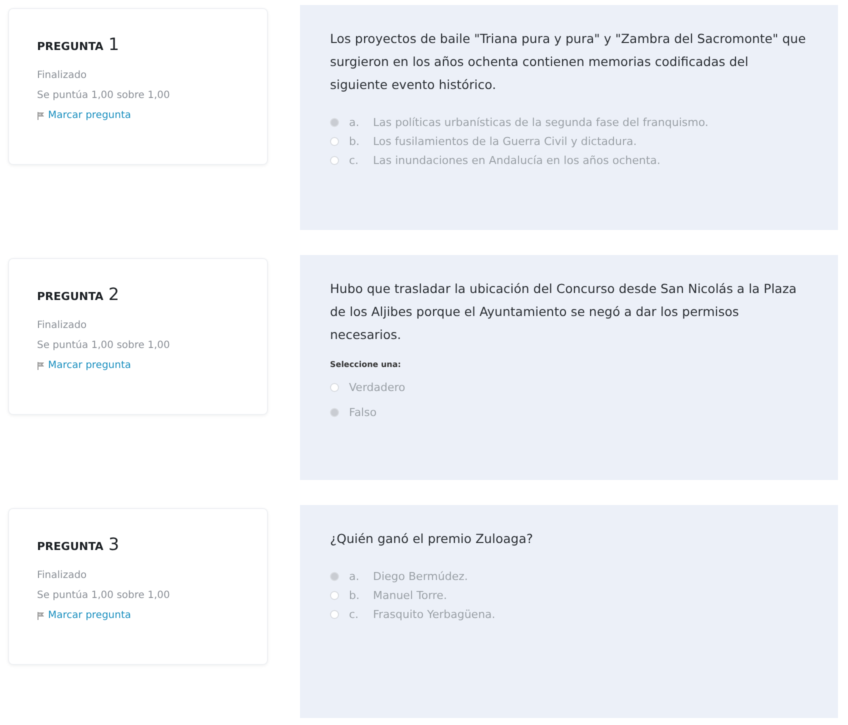  Describe the element at coordinates (114, 545) in the screenshot. I see `question-number: 3` at that location.